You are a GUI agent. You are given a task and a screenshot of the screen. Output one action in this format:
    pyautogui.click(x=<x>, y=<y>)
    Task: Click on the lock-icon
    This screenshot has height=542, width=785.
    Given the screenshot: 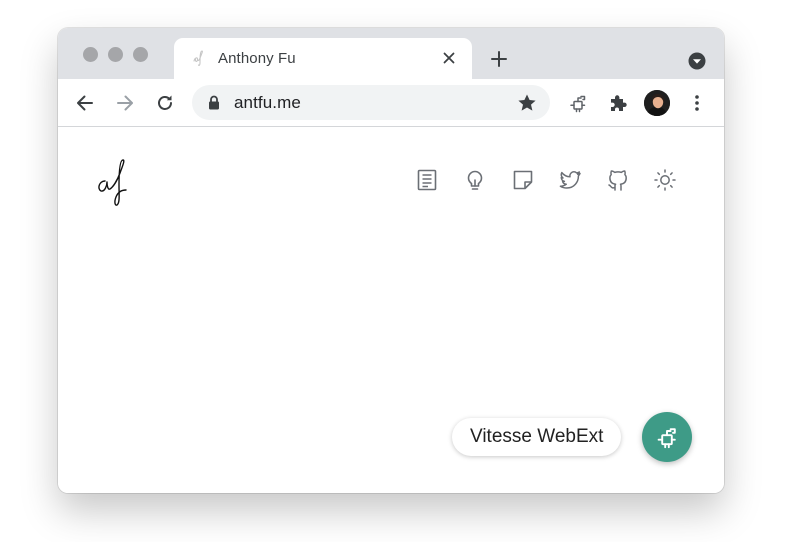 What is the action you would take?
    pyautogui.click(x=214, y=102)
    